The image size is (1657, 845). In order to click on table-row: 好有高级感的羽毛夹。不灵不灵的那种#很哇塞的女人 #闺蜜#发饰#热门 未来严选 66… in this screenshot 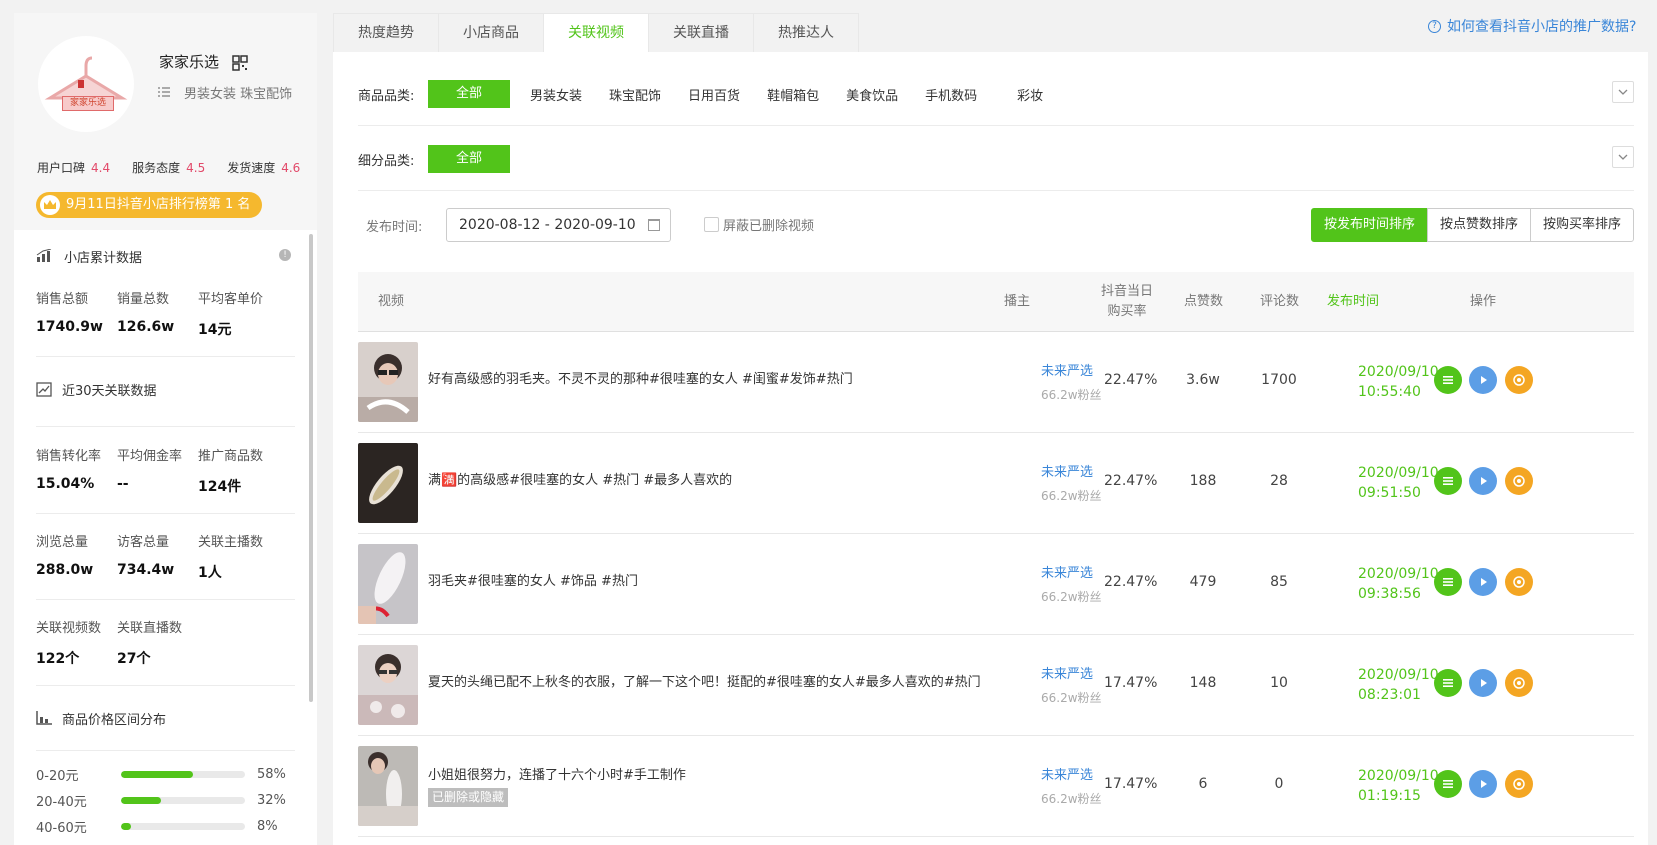, I will do `click(996, 382)`.